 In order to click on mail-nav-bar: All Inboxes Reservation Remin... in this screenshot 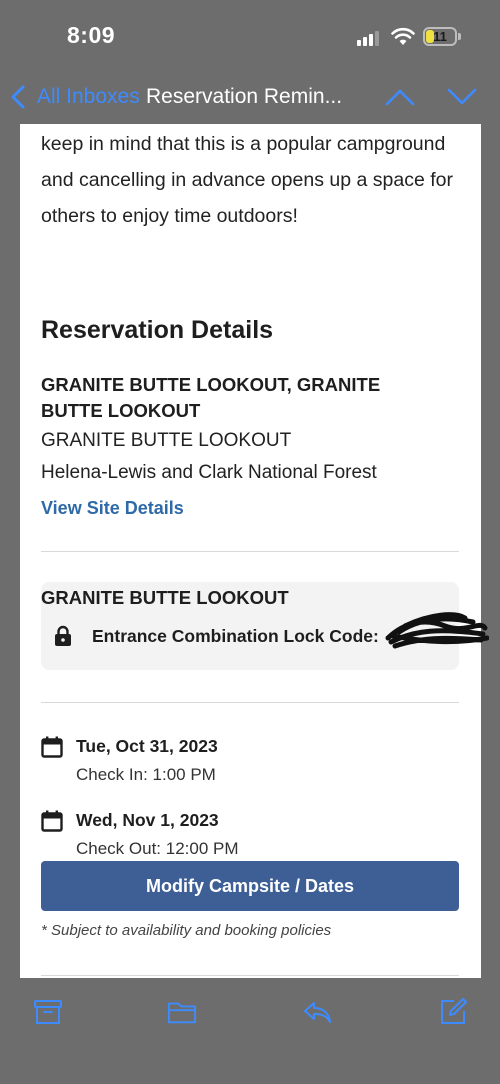, I will do `click(250, 97)`.